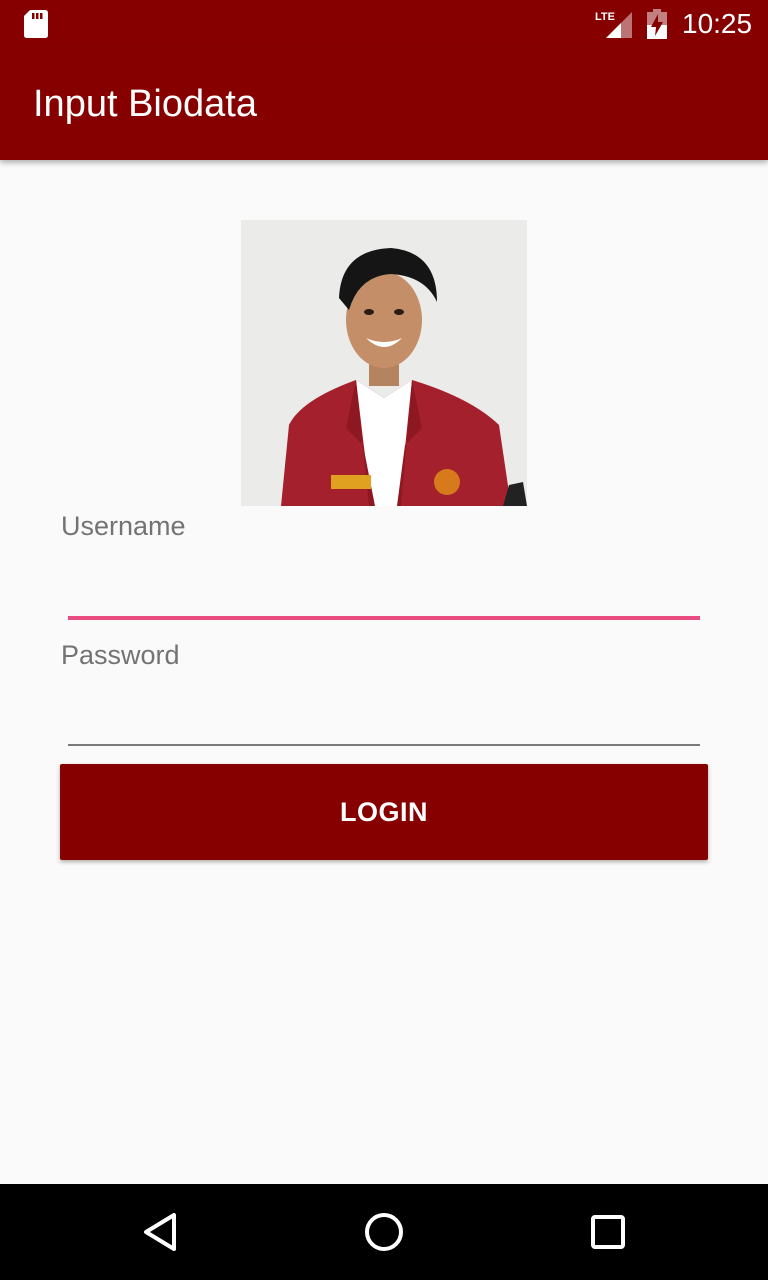 This screenshot has height=1280, width=768. I want to click on app-title: Input Biodata, so click(145, 104).